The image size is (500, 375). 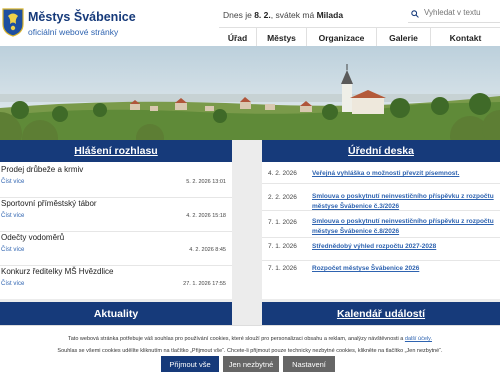 I want to click on site-subtitle: oficiální webové stránky, so click(x=73, y=32).